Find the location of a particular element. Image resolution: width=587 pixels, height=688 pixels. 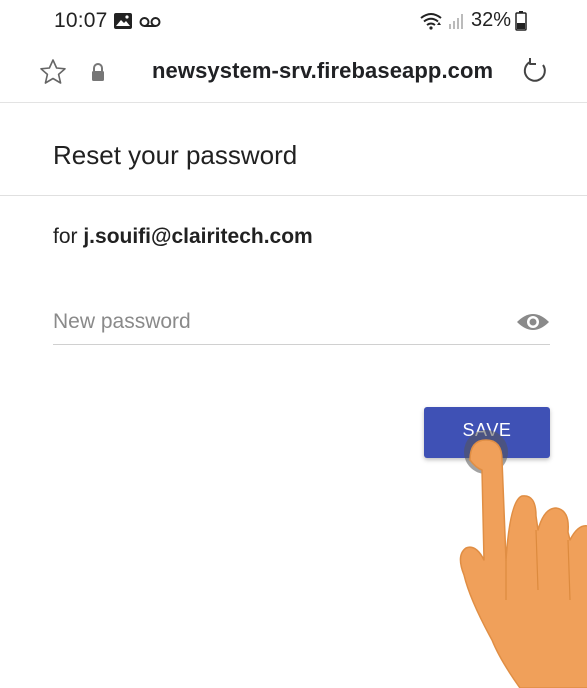

url-text: newsystem-srv.firebaseapp.com is located at coordinates (322, 71).